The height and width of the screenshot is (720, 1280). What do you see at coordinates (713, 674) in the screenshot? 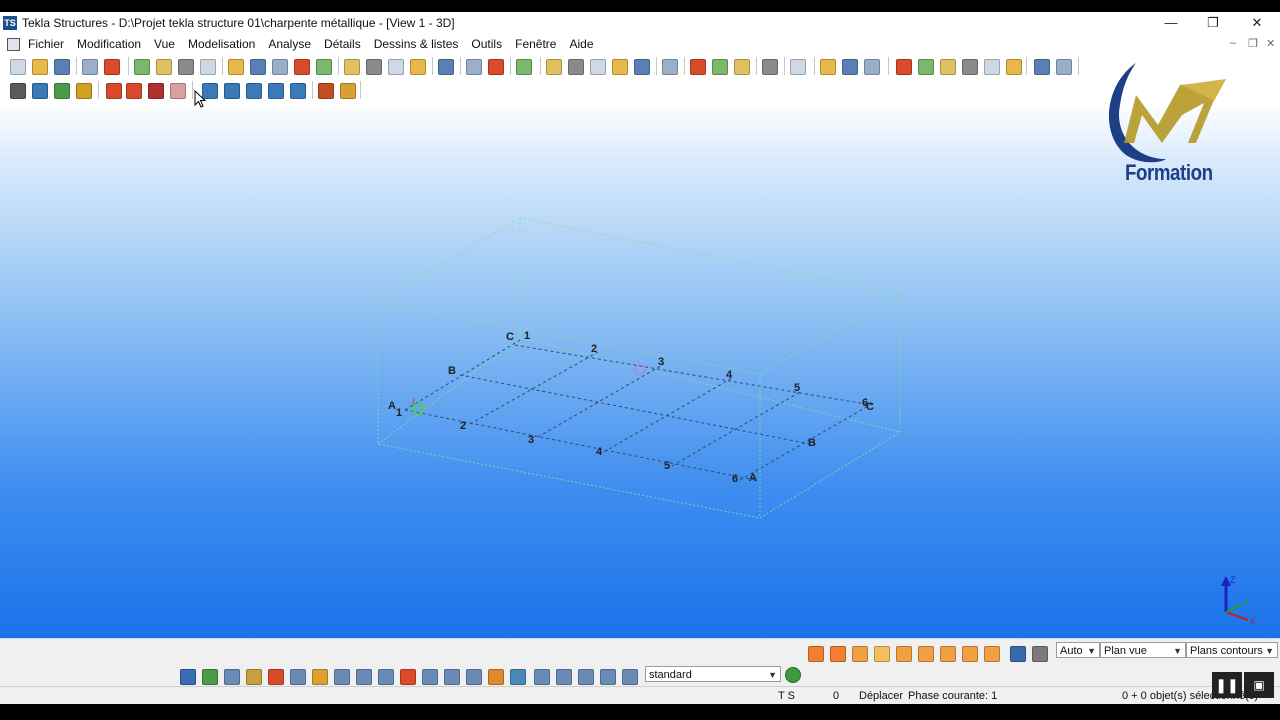
I see `filter-select: standard ▼` at bounding box center [713, 674].